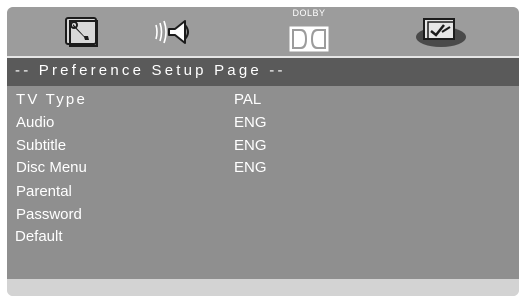  Describe the element at coordinates (51, 167) in the screenshot. I see `setting-label: Disc Menu` at that location.